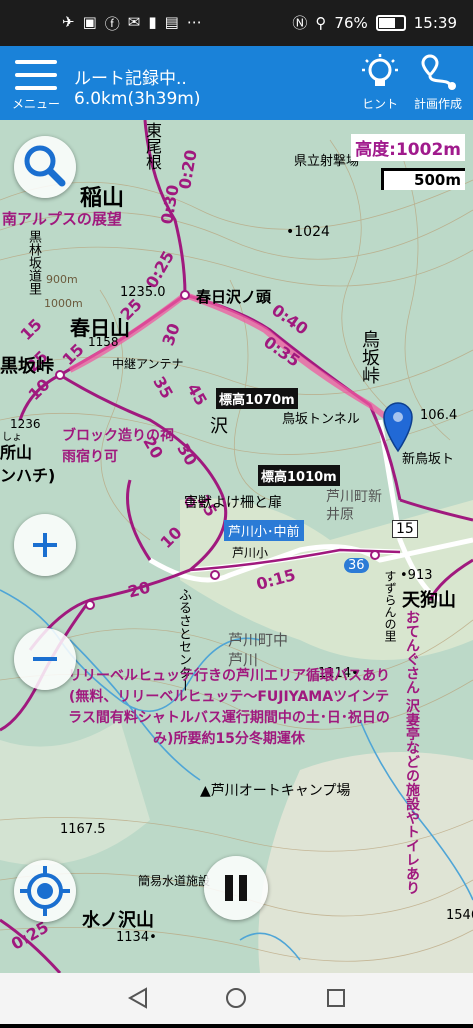  I want to click on place-label: 雨宿り可, so click(90, 457).